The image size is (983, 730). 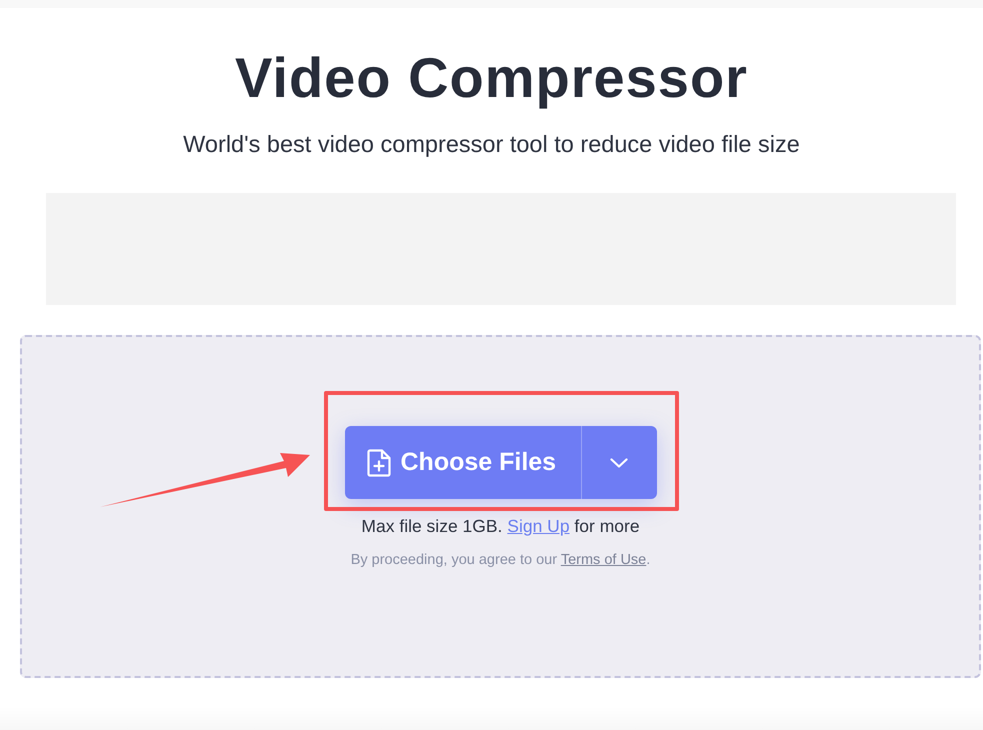 I want to click on choose-files-button: Choose Files, so click(x=463, y=462).